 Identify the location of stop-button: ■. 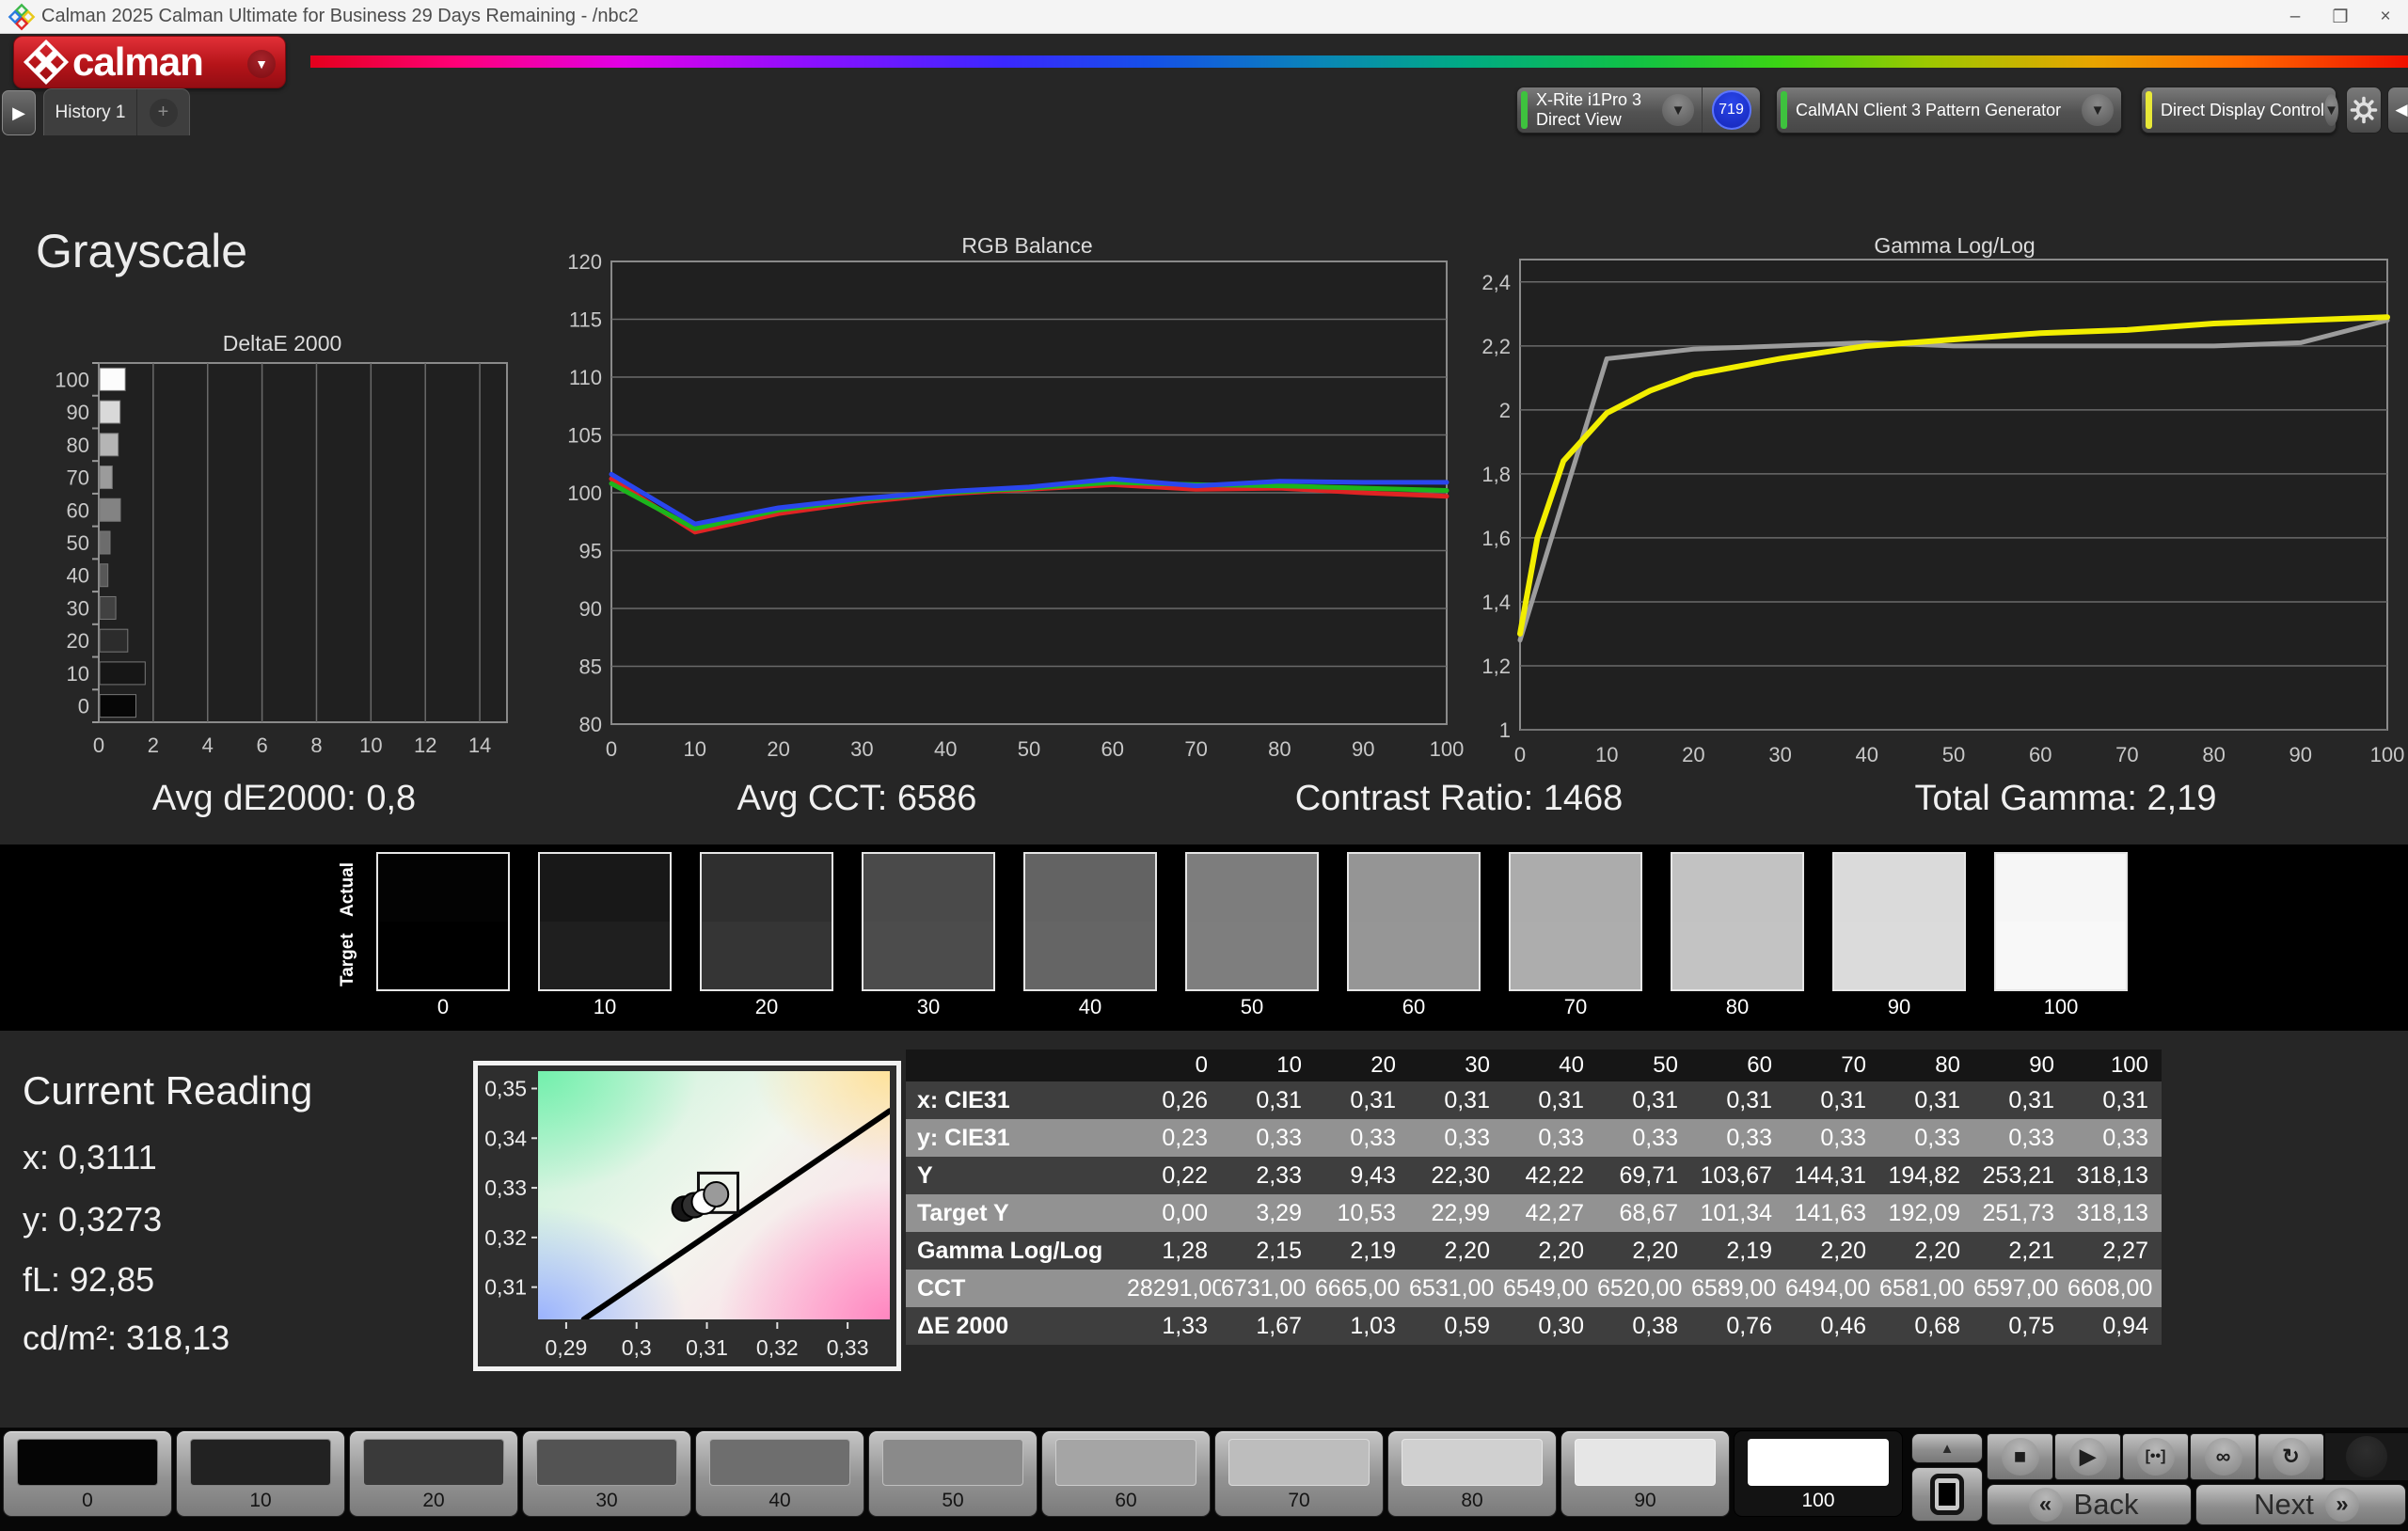
(2020, 1456).